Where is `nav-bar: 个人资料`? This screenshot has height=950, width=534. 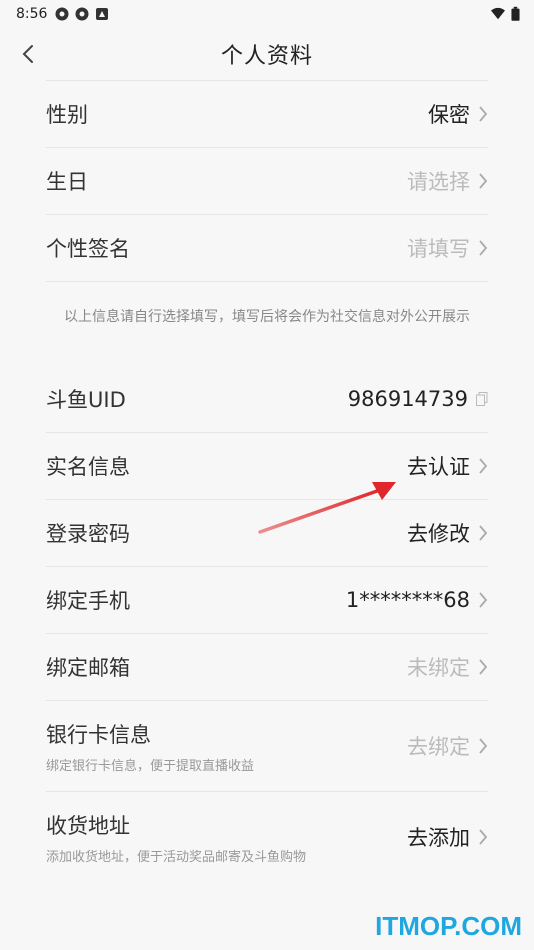
nav-bar: 个人资料 is located at coordinates (267, 54).